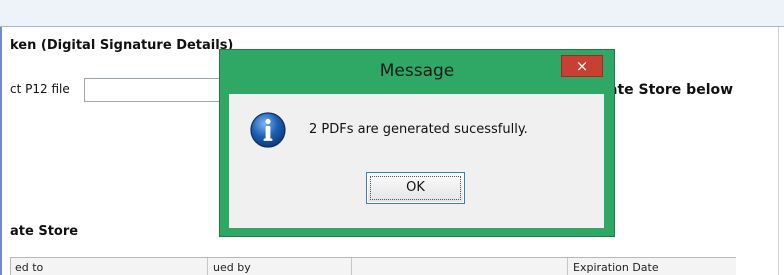 The image size is (784, 275). What do you see at coordinates (392, 13) in the screenshot?
I see `window-top-strip` at bounding box center [392, 13].